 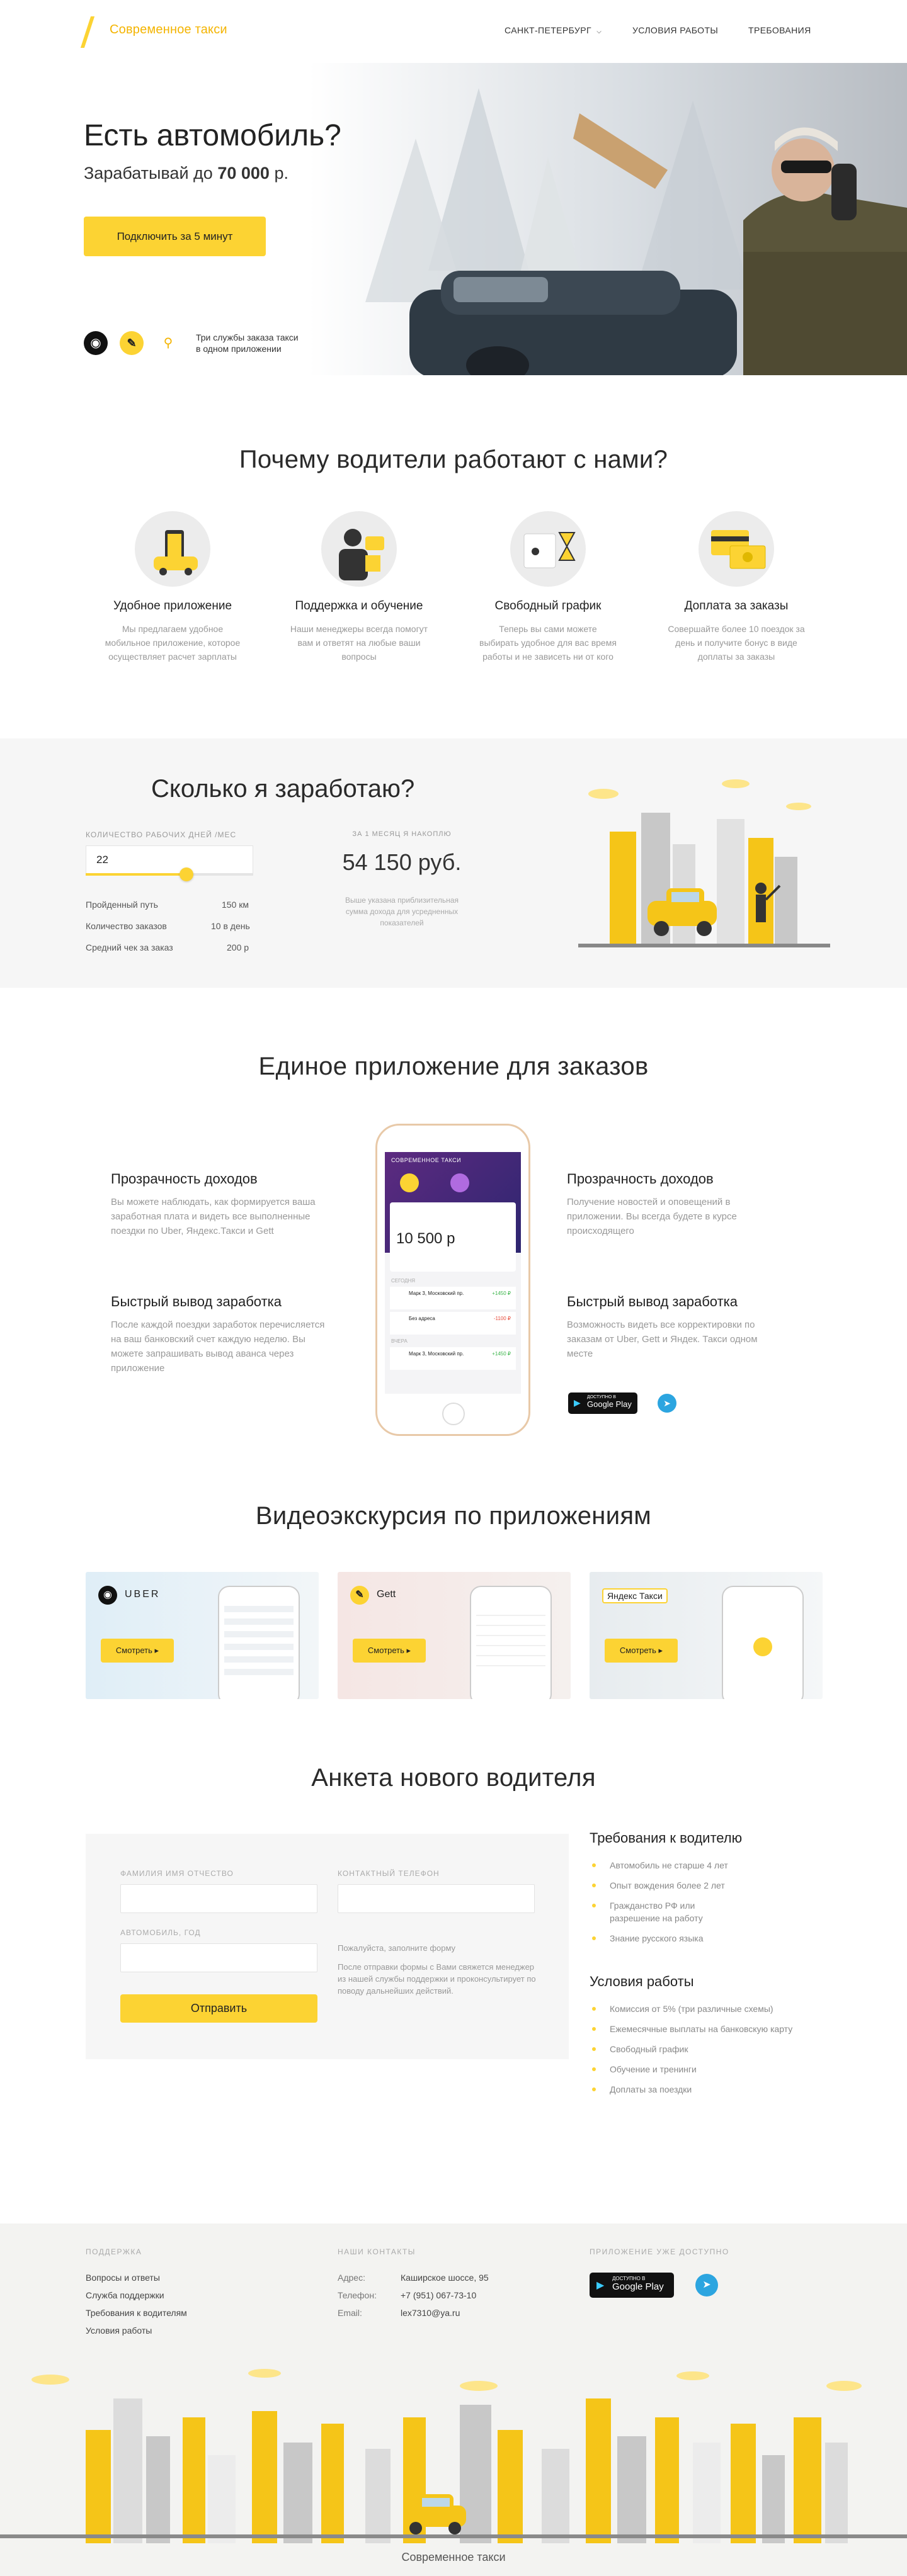 What do you see at coordinates (172, 549) in the screenshot?
I see `taxi-app-icon` at bounding box center [172, 549].